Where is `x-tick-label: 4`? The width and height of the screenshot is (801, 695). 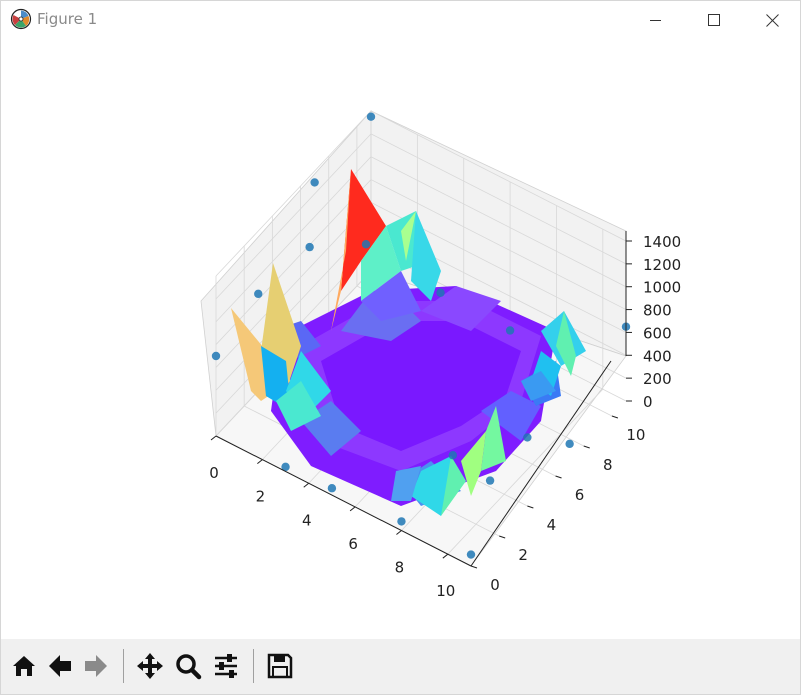 x-tick-label: 4 is located at coordinates (307, 520).